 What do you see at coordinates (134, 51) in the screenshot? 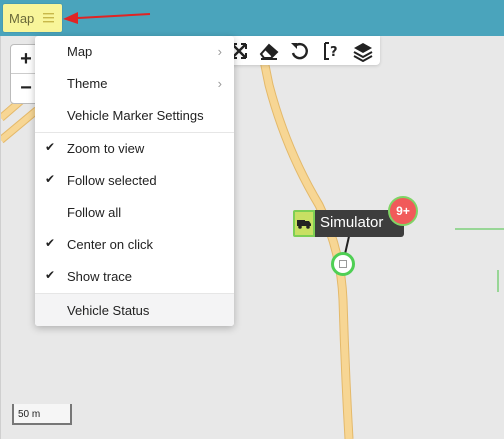
I see `menu-item-map: Map ›` at bounding box center [134, 51].